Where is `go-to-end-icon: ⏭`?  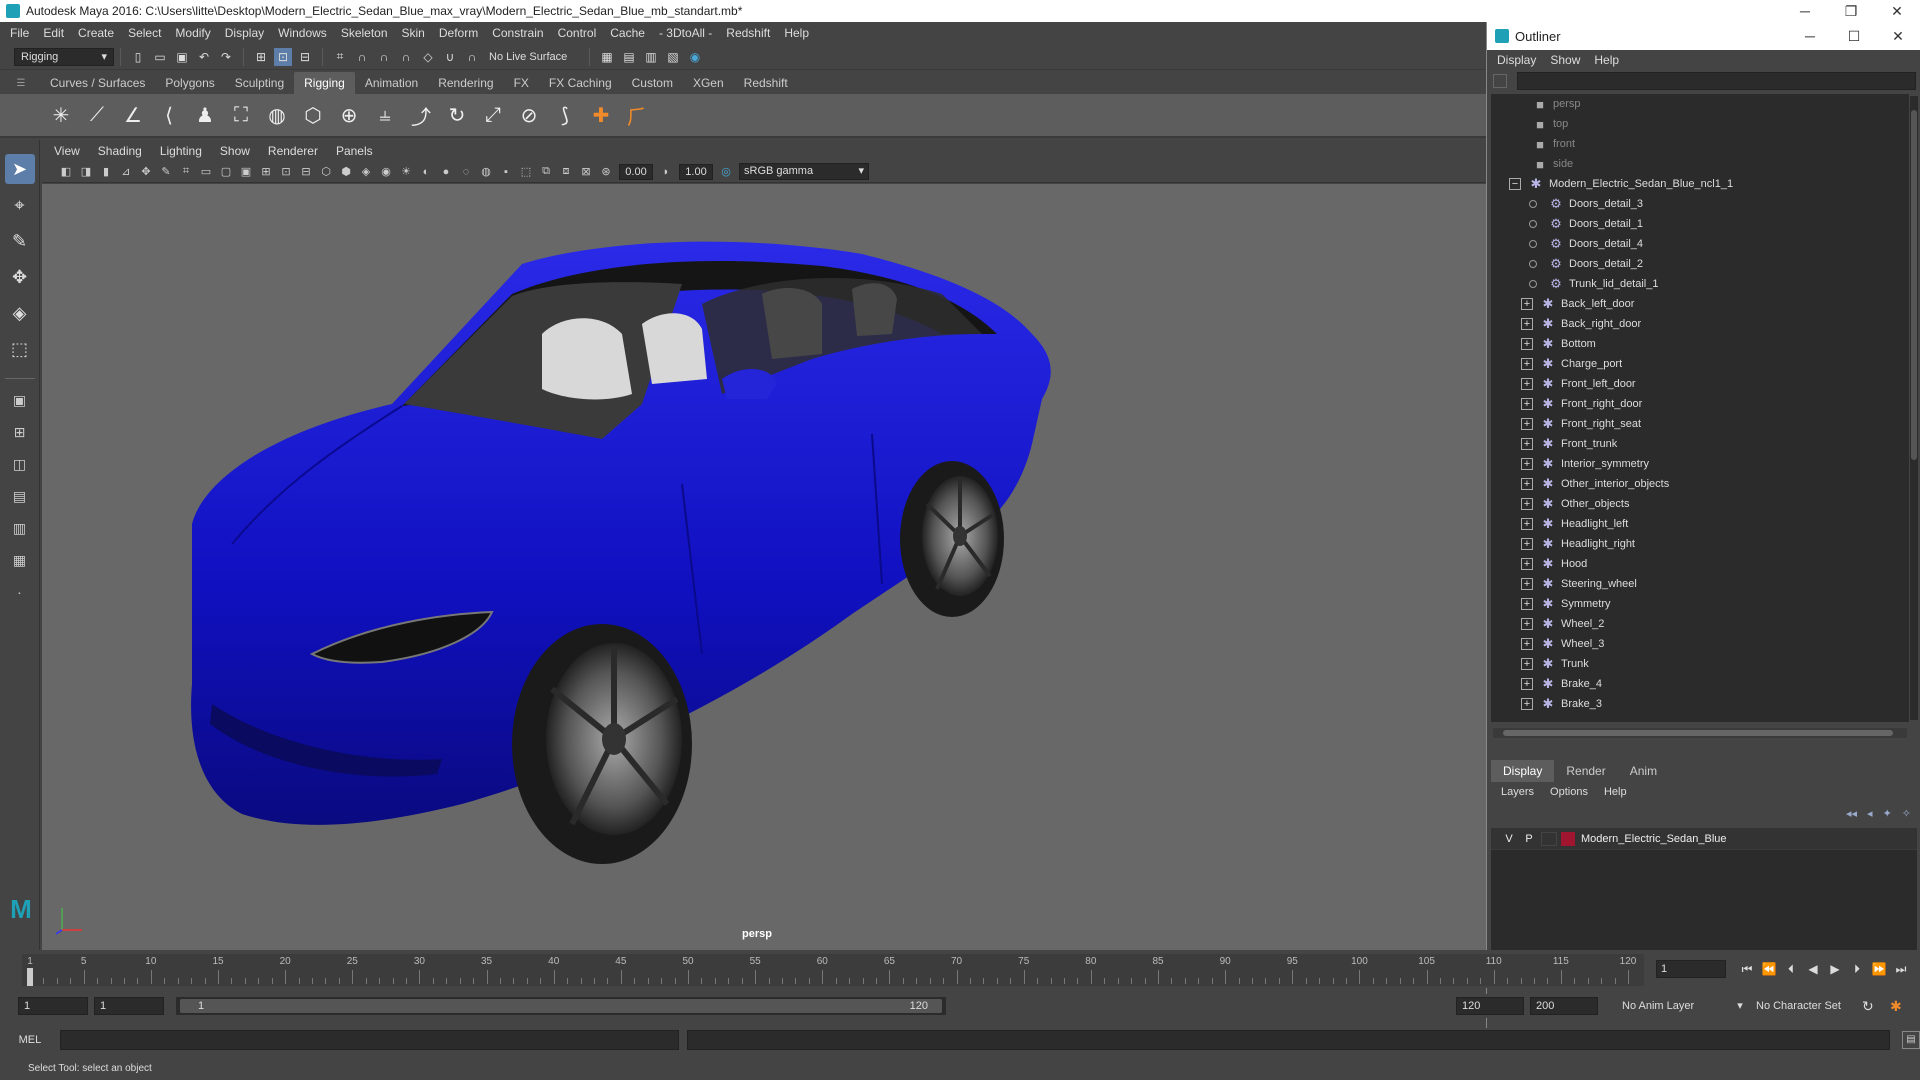
go-to-end-icon: ⏭ is located at coordinates (1901, 969).